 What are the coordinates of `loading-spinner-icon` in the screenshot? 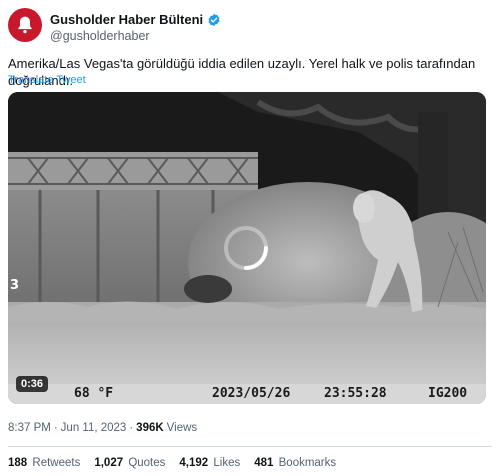 It's located at (246, 248).